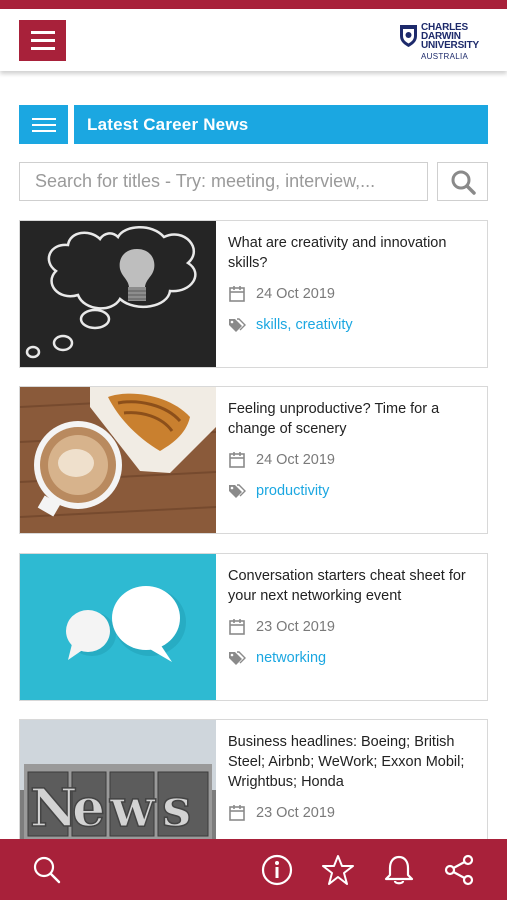 This screenshot has height=900, width=507. What do you see at coordinates (54, 808) in the screenshot?
I see `svg-text: N` at bounding box center [54, 808].